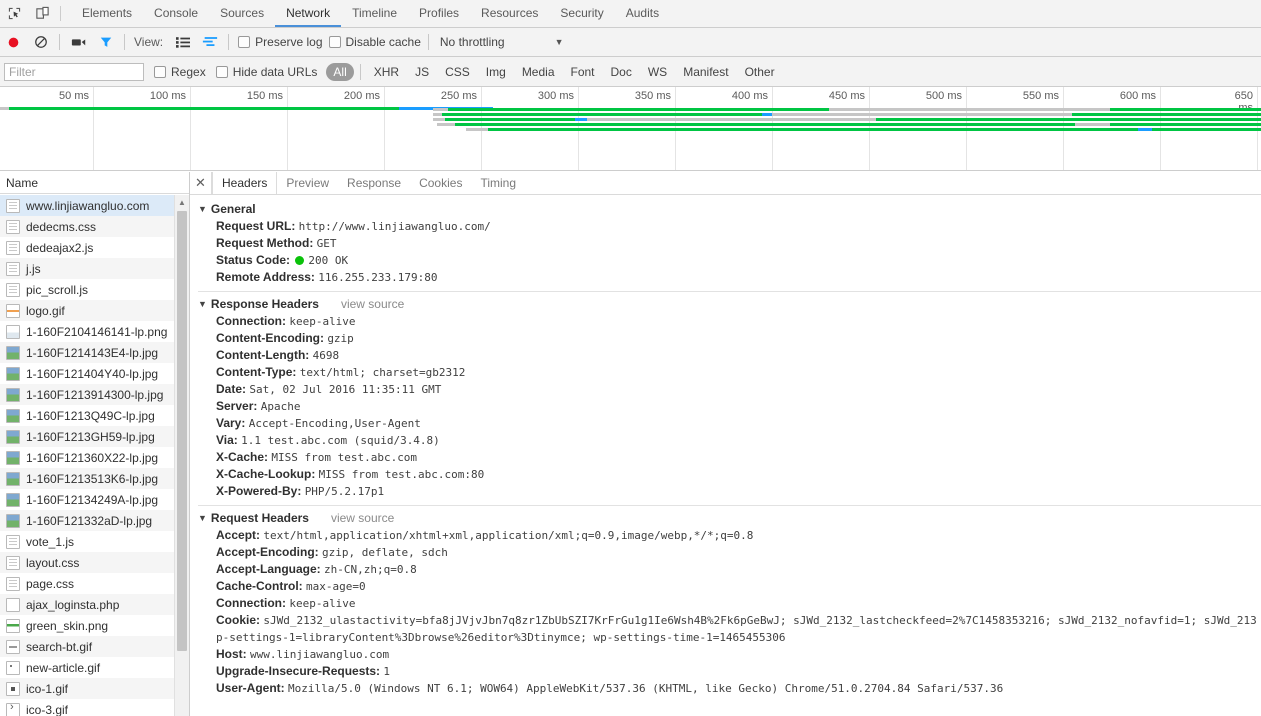  I want to click on filter-type-media: Media, so click(538, 72).